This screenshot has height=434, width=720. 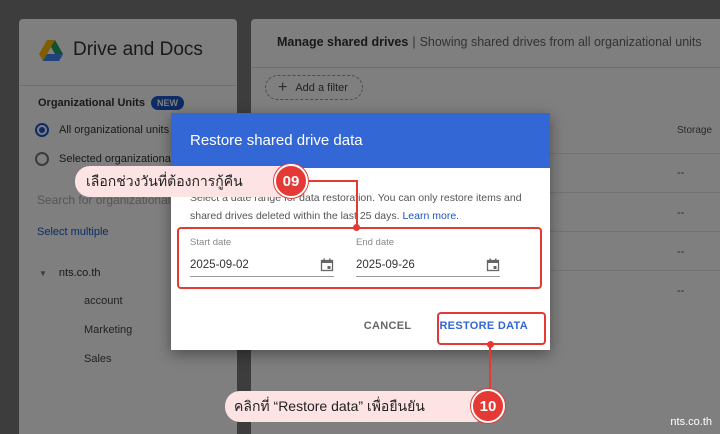 I want to click on step-09-badge: 09, so click(x=291, y=181).